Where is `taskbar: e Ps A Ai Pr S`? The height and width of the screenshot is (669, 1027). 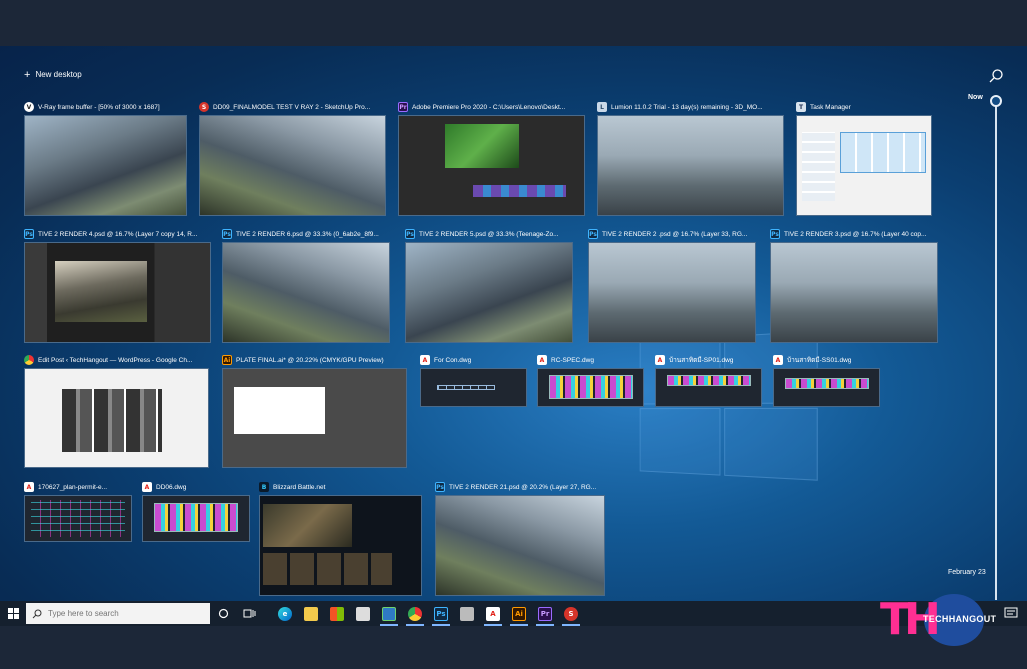 taskbar: e Ps A Ai Pr S is located at coordinates (513, 613).